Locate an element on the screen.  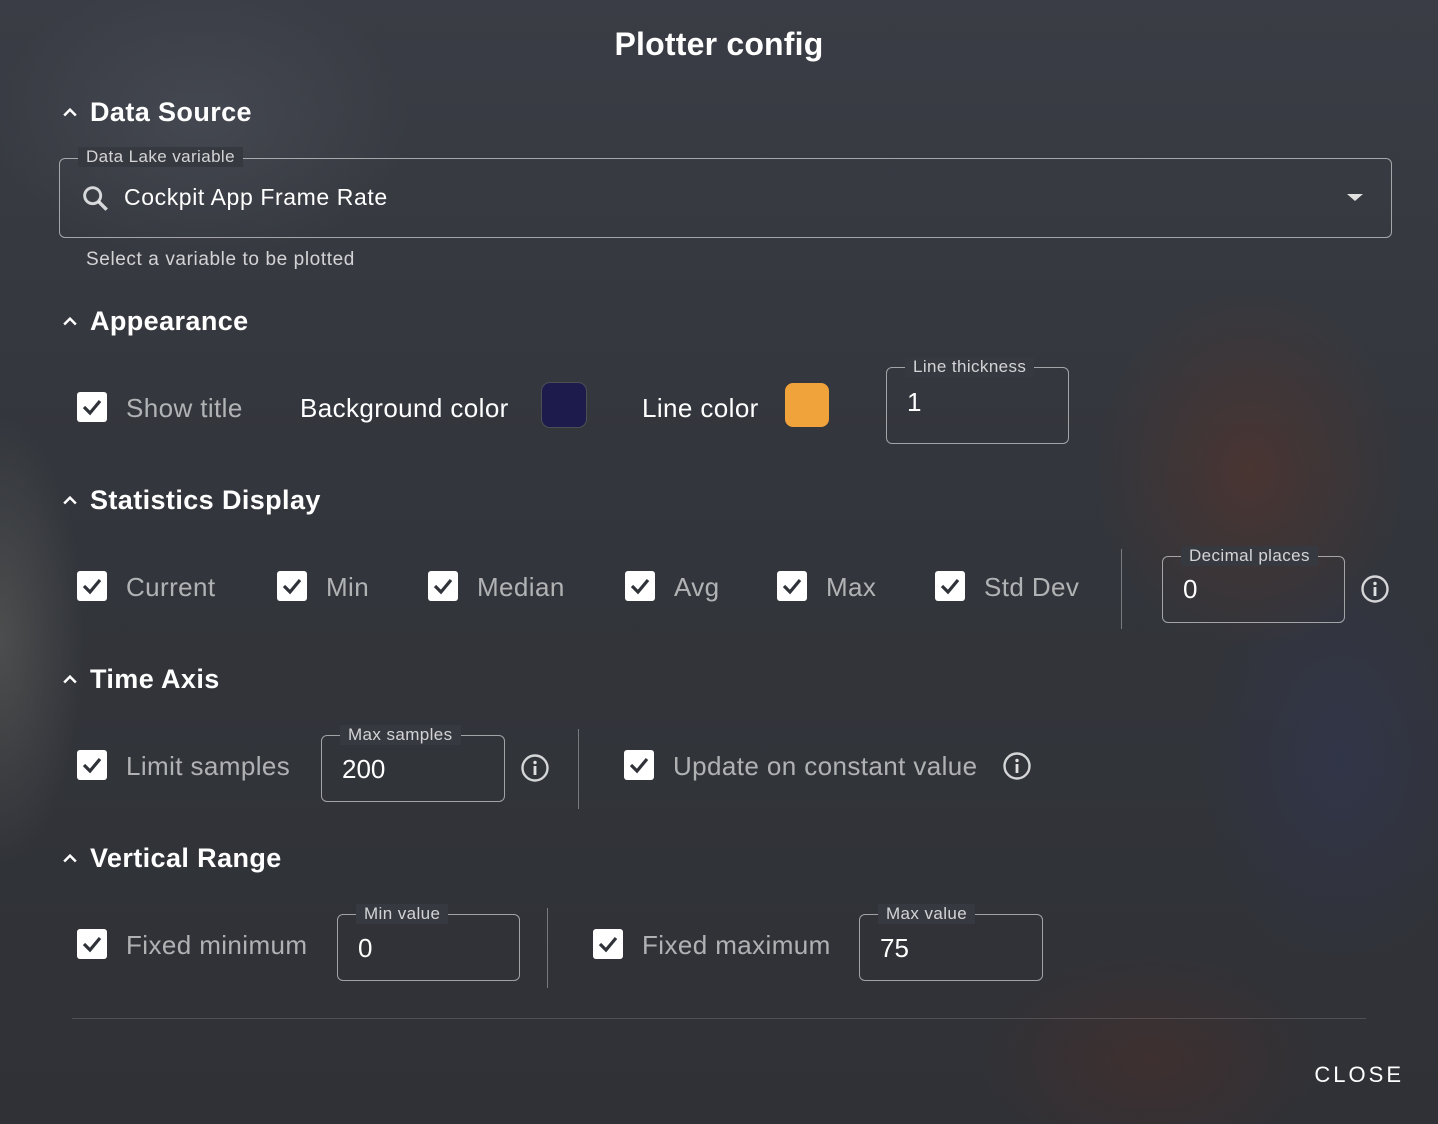
variable-value: Cockpit App Frame Rate is located at coordinates (256, 197).